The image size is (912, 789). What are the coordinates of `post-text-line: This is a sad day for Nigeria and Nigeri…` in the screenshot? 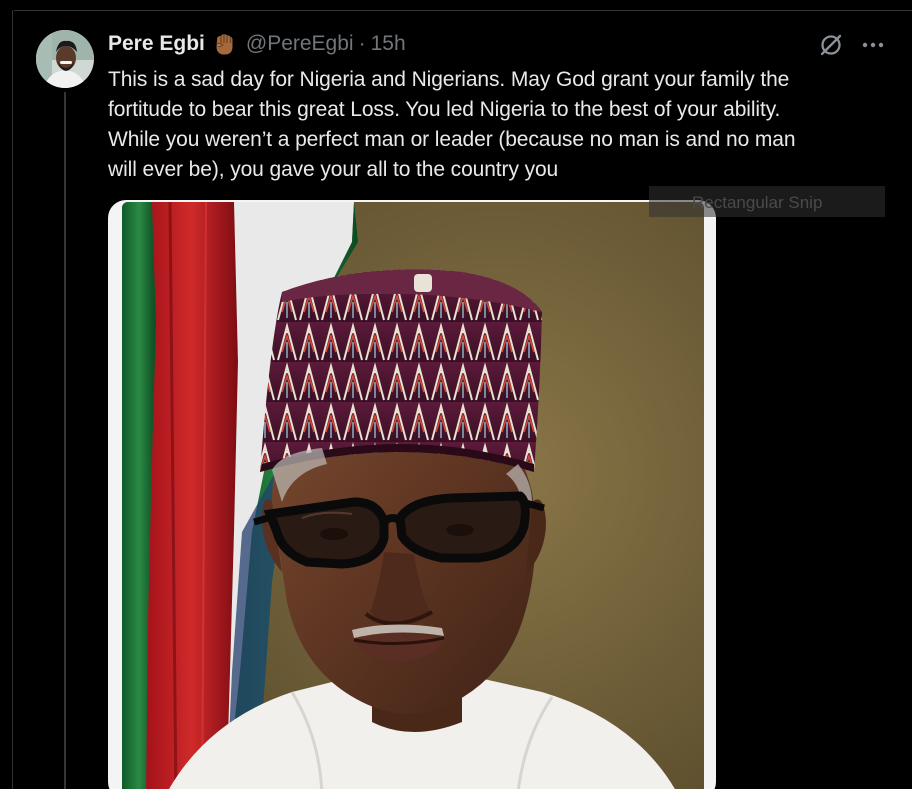 It's located at (449, 79).